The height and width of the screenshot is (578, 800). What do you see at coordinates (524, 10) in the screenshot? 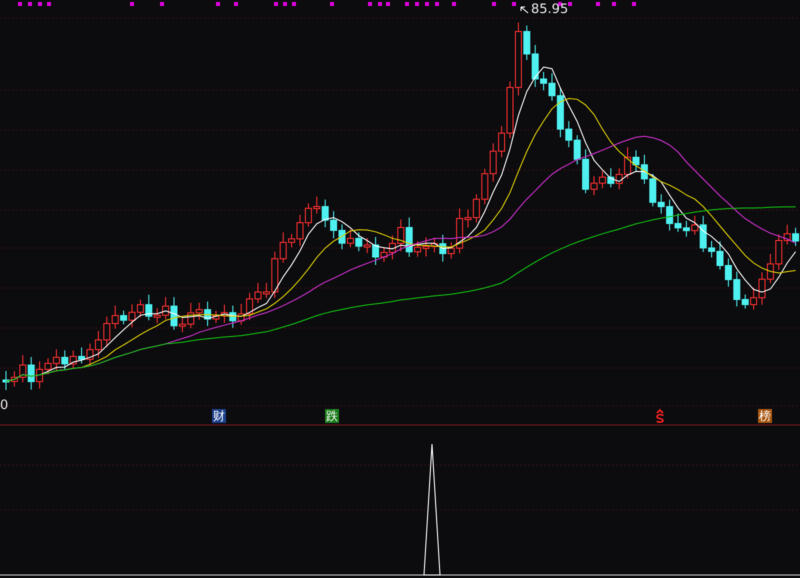
I see `arrow-icon` at bounding box center [524, 10].